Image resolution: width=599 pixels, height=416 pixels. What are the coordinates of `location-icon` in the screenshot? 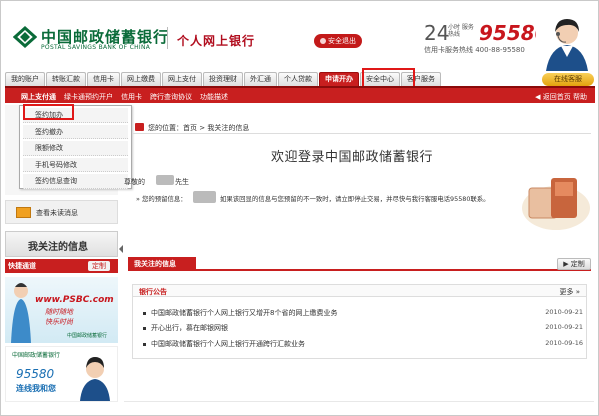 It's located at (139, 127).